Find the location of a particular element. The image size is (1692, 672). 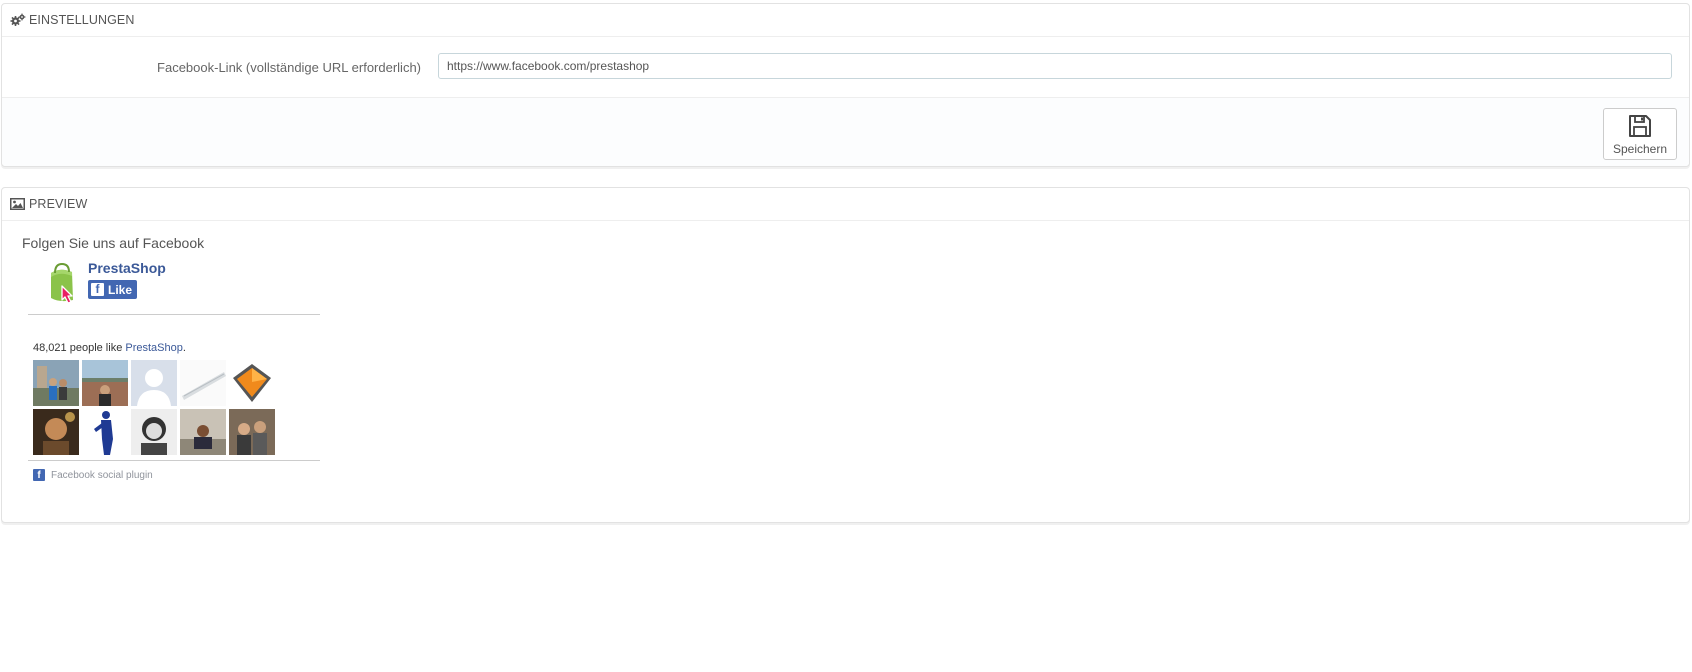

settings-panel-footer: Speichern is located at coordinates (845, 131).